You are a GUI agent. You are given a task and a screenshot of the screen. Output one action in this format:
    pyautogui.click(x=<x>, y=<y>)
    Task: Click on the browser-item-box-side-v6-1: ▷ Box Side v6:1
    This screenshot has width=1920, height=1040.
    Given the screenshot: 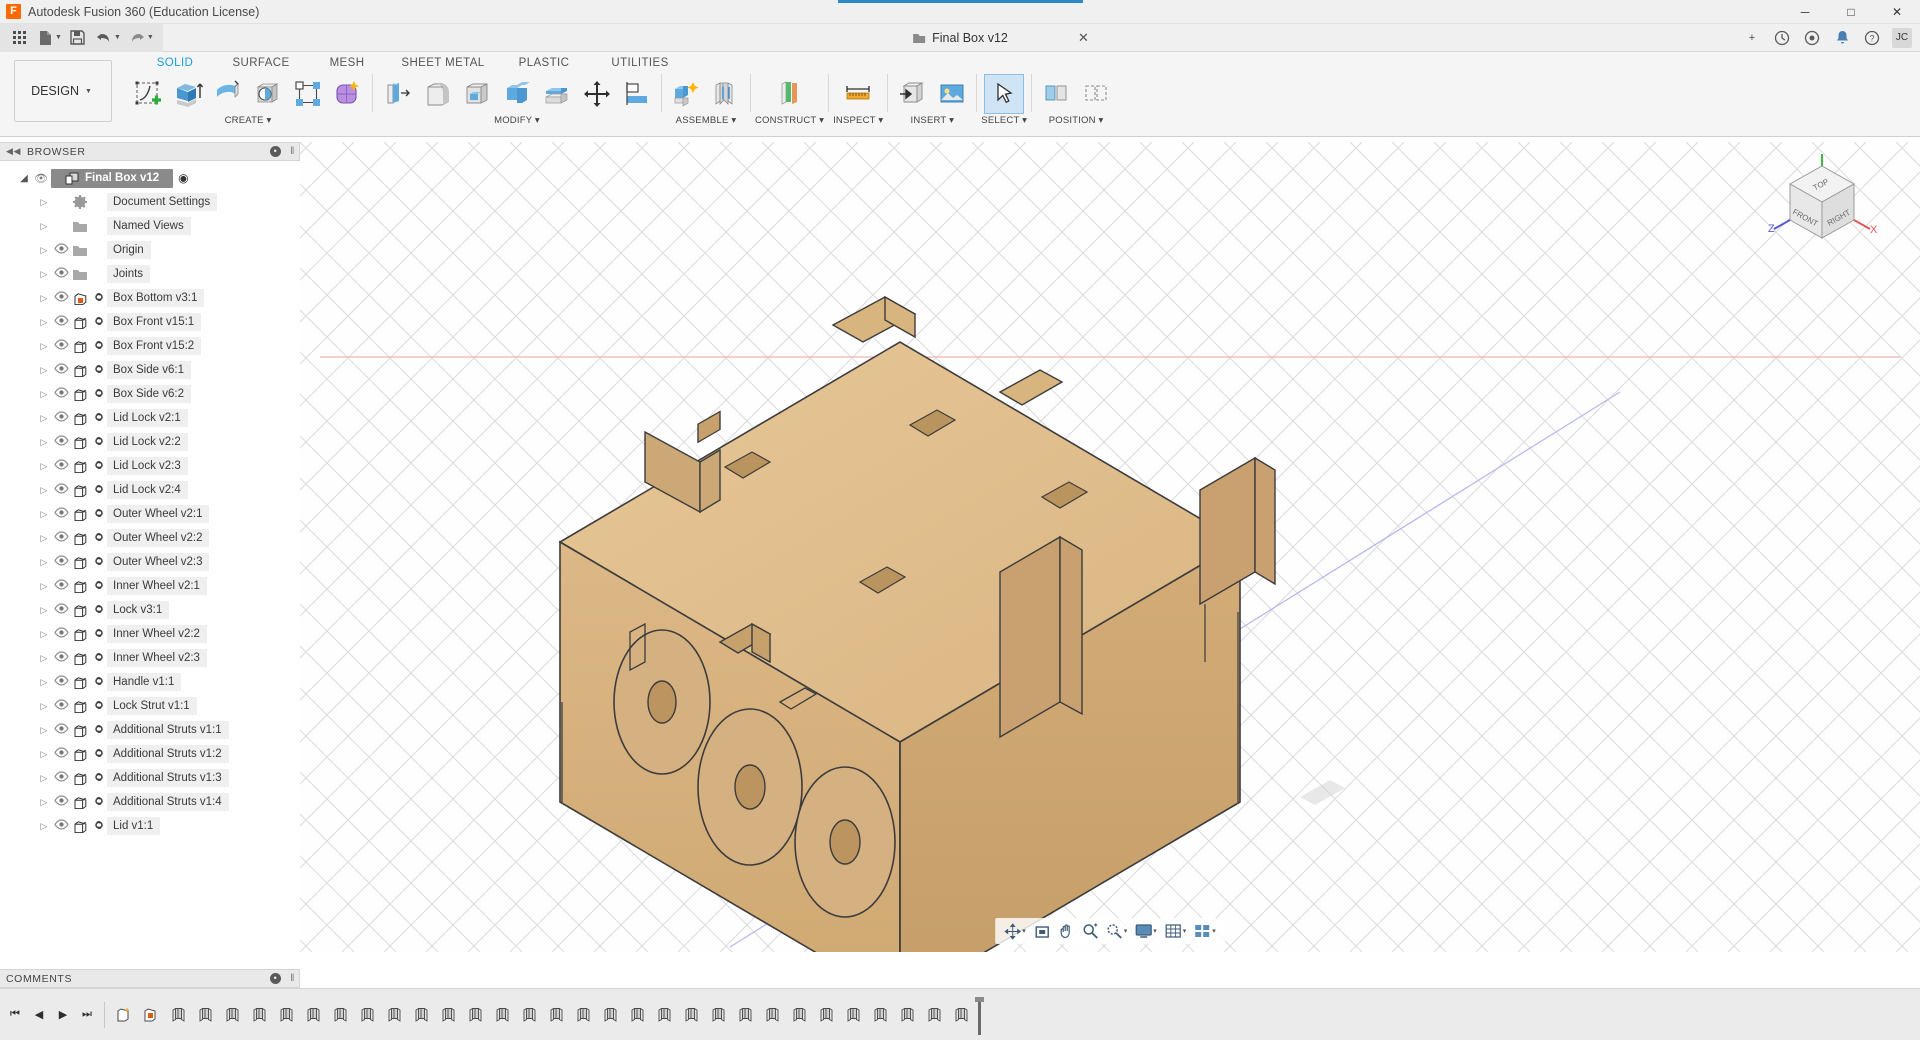 What is the action you would take?
    pyautogui.click(x=150, y=370)
    